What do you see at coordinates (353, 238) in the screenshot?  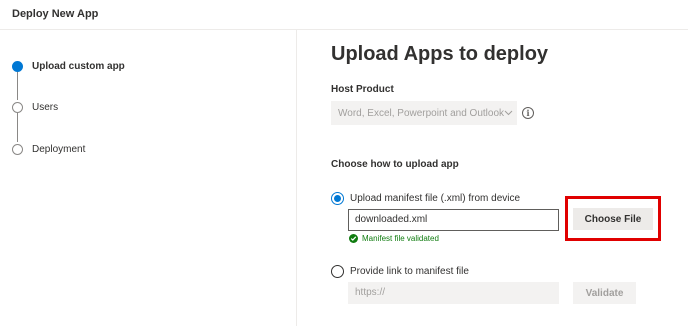 I see `checkmark-circle-icon` at bounding box center [353, 238].